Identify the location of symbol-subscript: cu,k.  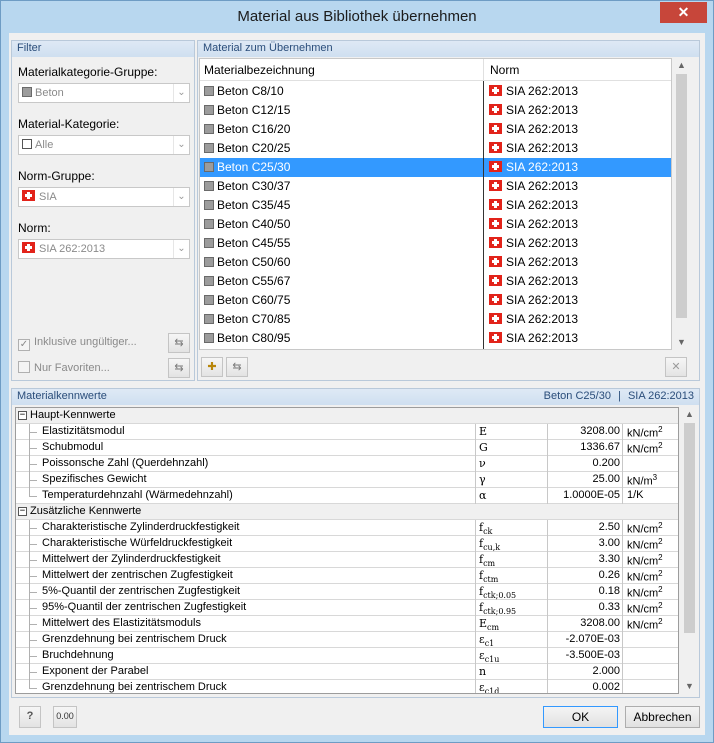
(492, 548).